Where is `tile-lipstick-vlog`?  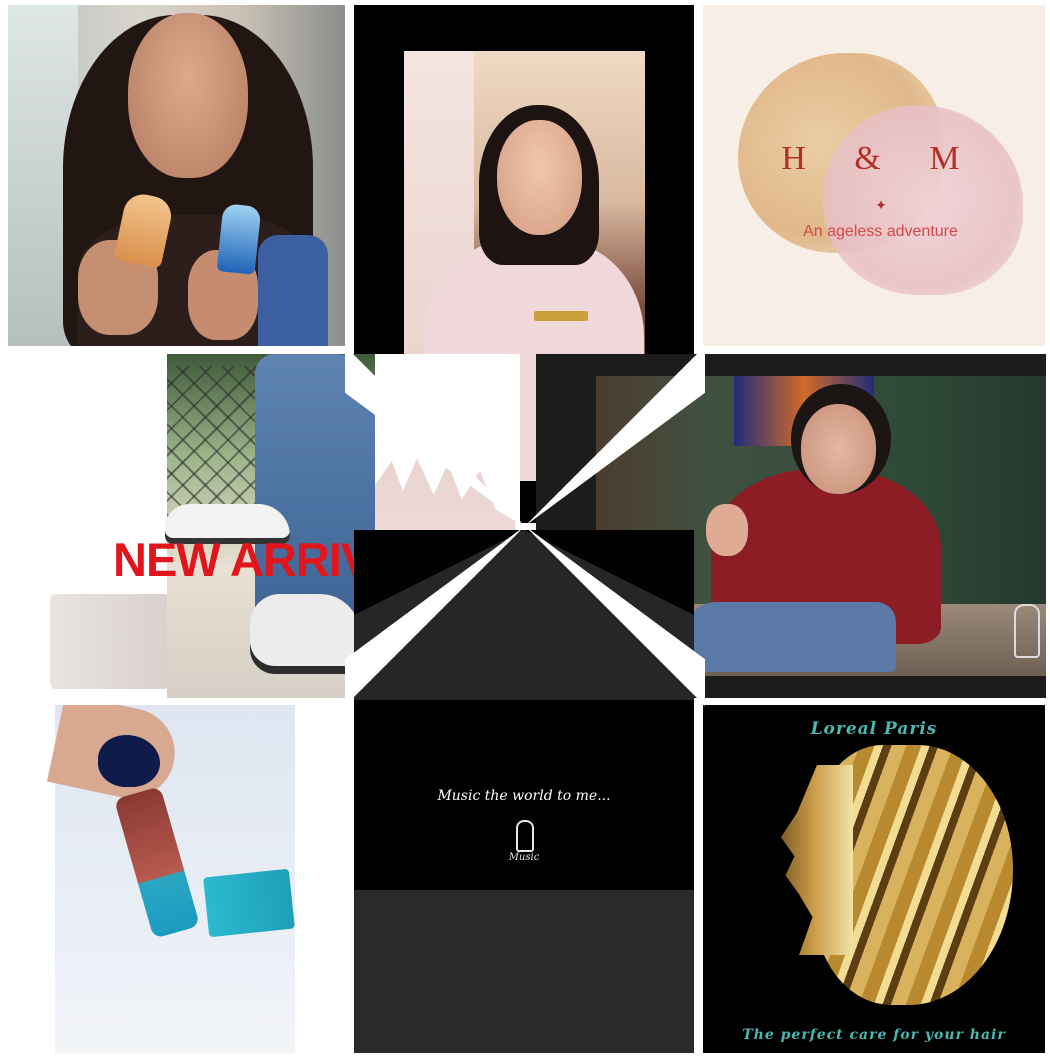 tile-lipstick-vlog is located at coordinates (176, 175).